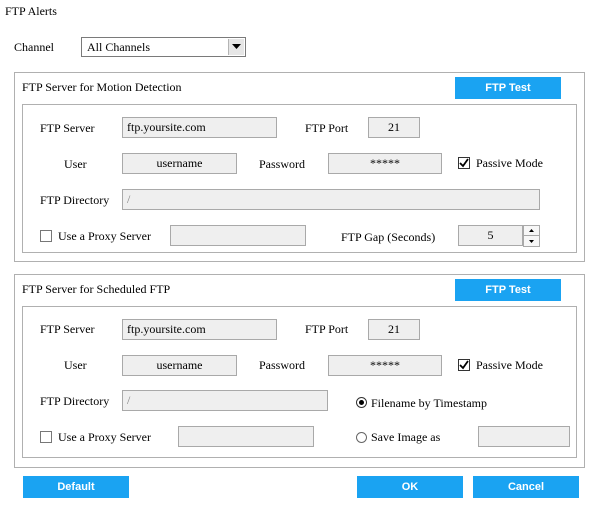 The image size is (600, 509). What do you see at coordinates (385, 163) in the screenshot?
I see `motion-password-input: *****` at bounding box center [385, 163].